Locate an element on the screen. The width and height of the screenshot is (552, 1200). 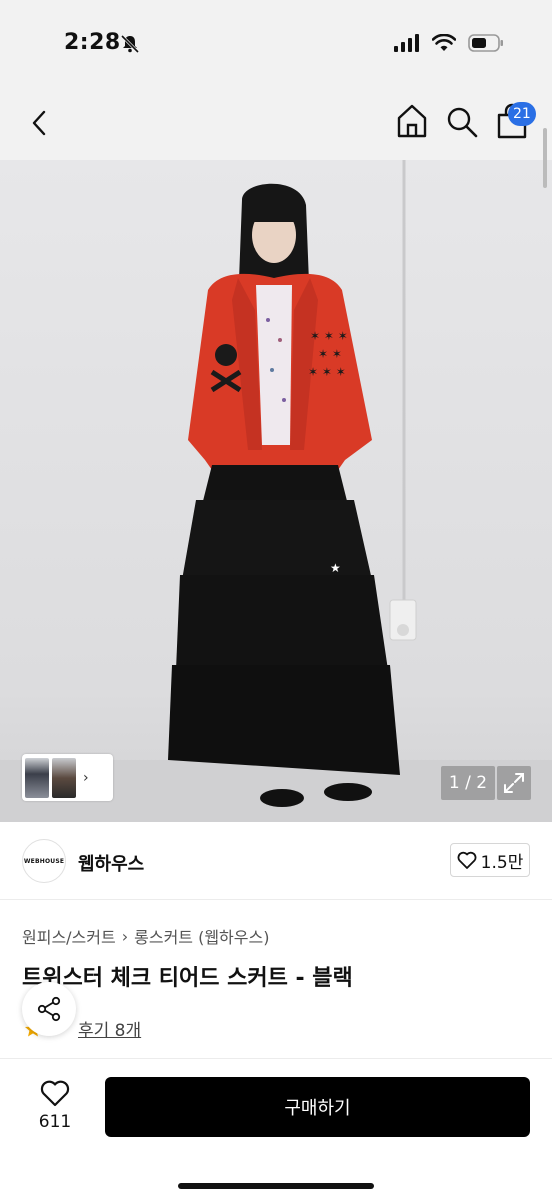
share-icon is located at coordinates (49, 1009).